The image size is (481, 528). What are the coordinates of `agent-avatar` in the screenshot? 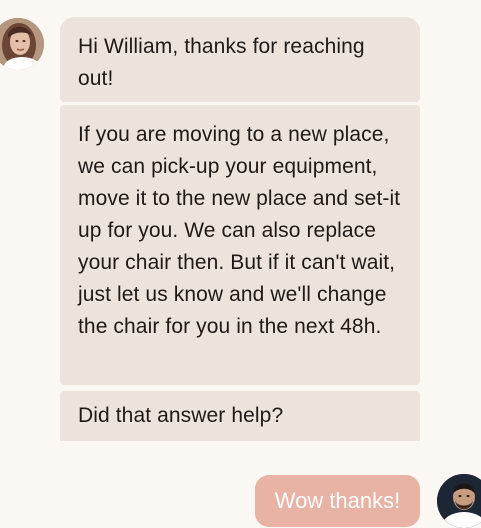 It's located at (22, 44).